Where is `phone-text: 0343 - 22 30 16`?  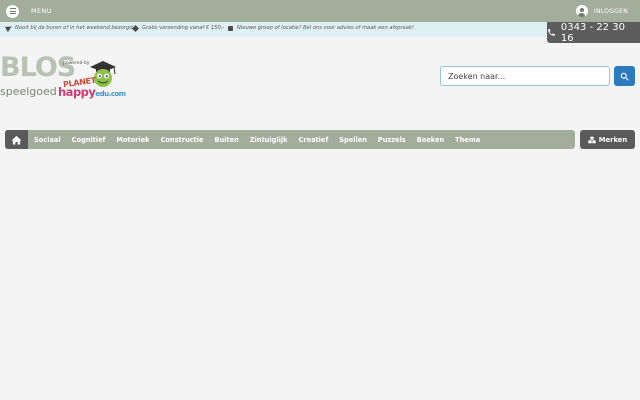
phone-text: 0343 - 22 30 16 is located at coordinates (592, 32).